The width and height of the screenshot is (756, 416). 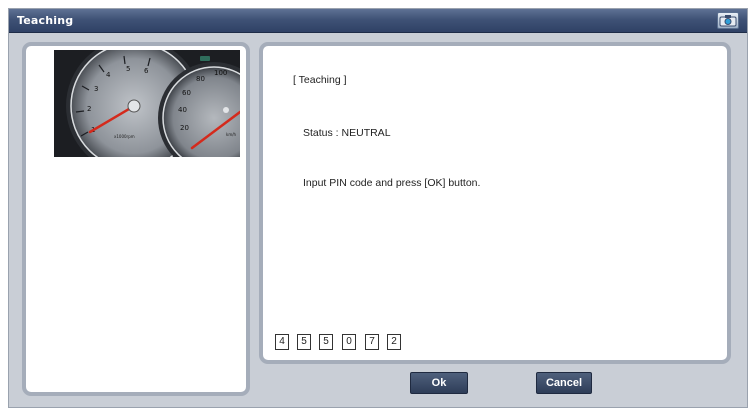 What do you see at coordinates (147, 103) in the screenshot?
I see `instrument-cluster-image: 1 2 3 4 5 6 x1000rpm 20 40 60 80` at bounding box center [147, 103].